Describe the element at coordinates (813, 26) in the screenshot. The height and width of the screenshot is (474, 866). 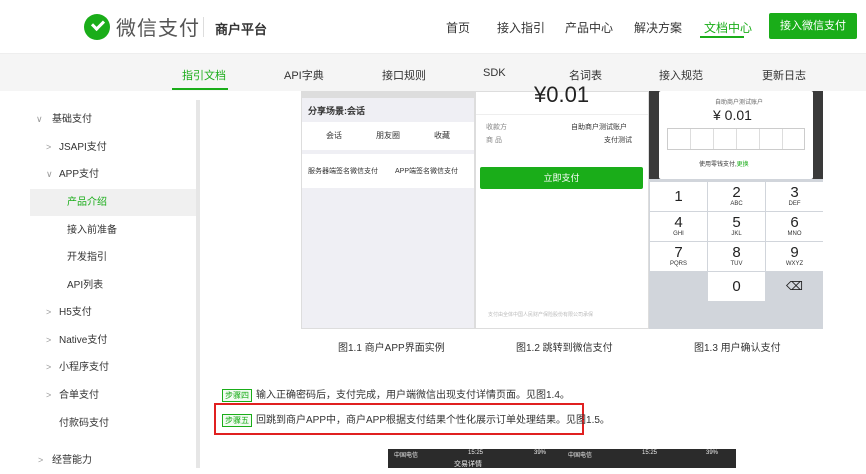
I see `join-wechat-pay-button: 接入微信支付` at that location.